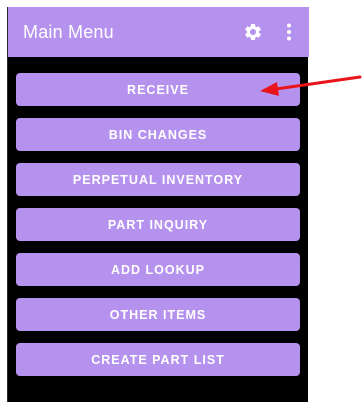 This screenshot has height=402, width=362. I want to click on part-inquiry-button: PART INQUIRY, so click(158, 224).